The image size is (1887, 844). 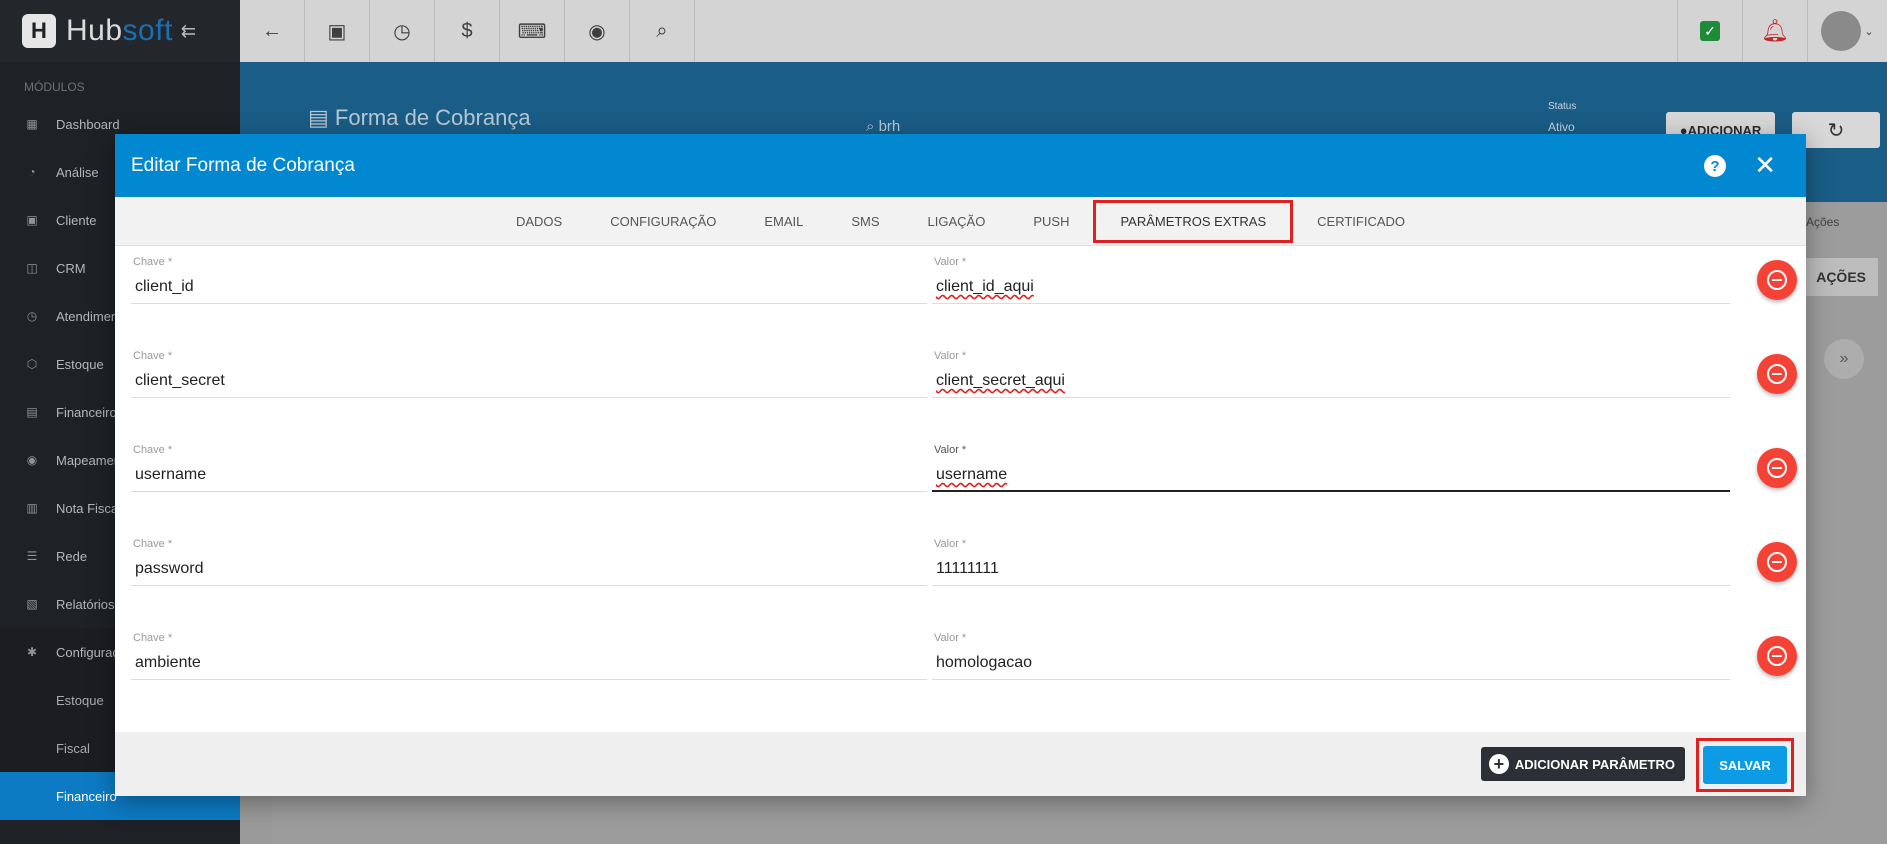 I want to click on param-value-value: username, so click(x=972, y=474).